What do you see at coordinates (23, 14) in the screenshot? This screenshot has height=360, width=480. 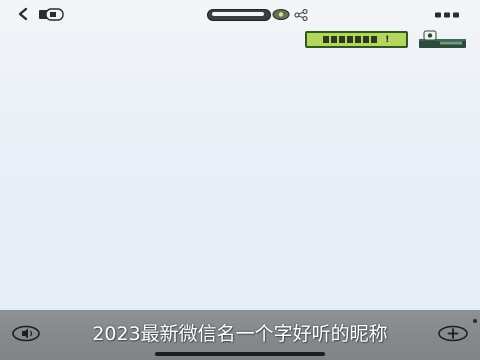 I see `chevron-left-icon` at bounding box center [23, 14].